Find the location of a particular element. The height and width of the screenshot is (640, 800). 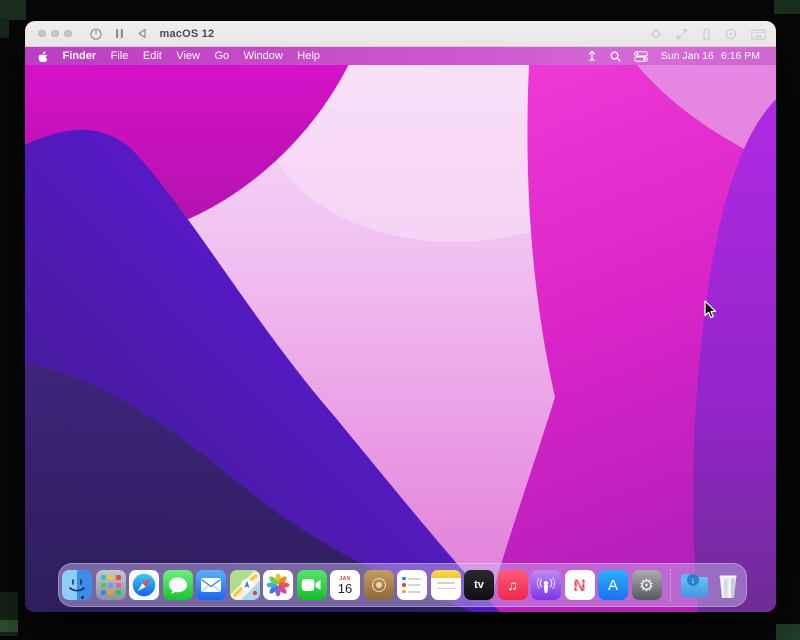

running-indicator is located at coordinates (82, 597).